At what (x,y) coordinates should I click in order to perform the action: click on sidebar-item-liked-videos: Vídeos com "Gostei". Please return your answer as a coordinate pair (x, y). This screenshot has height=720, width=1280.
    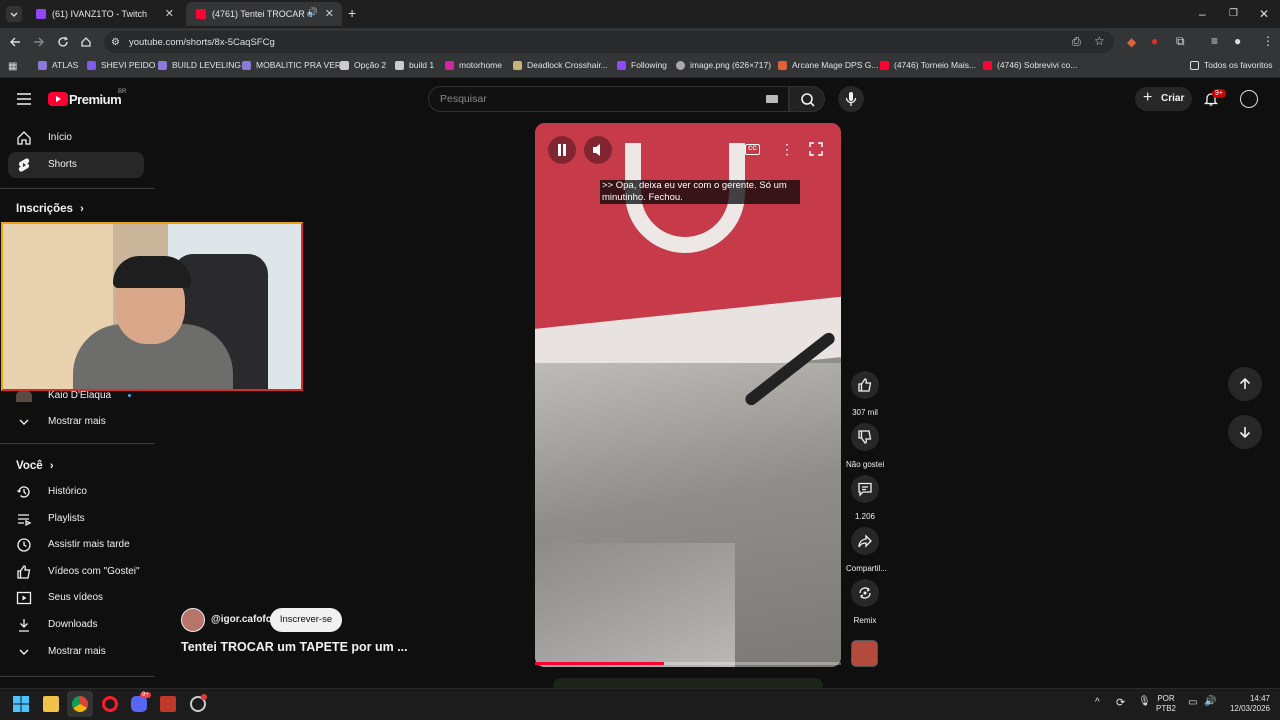
    Looking at the image, I should click on (76, 572).